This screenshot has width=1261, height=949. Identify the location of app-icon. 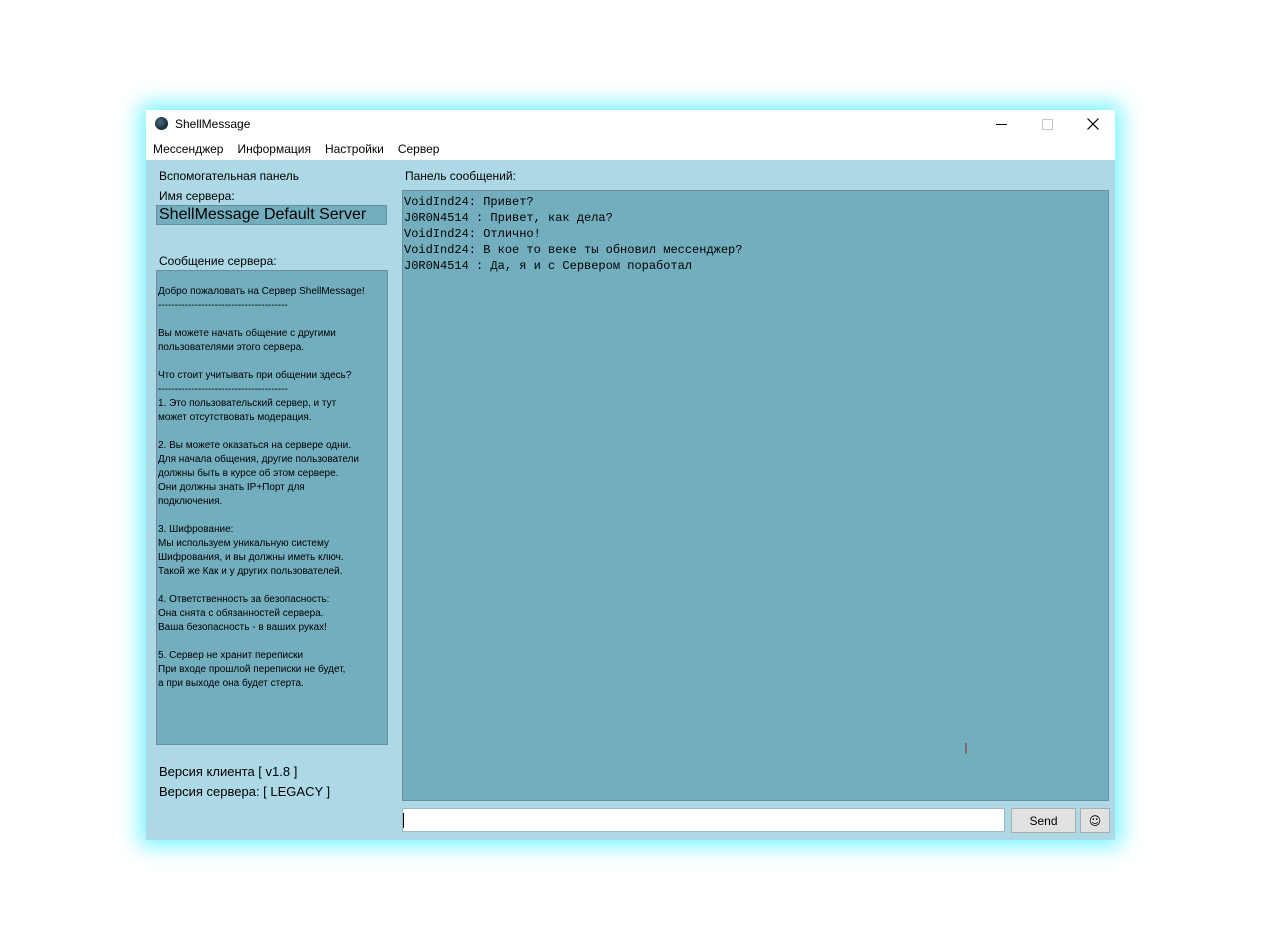
(161, 123).